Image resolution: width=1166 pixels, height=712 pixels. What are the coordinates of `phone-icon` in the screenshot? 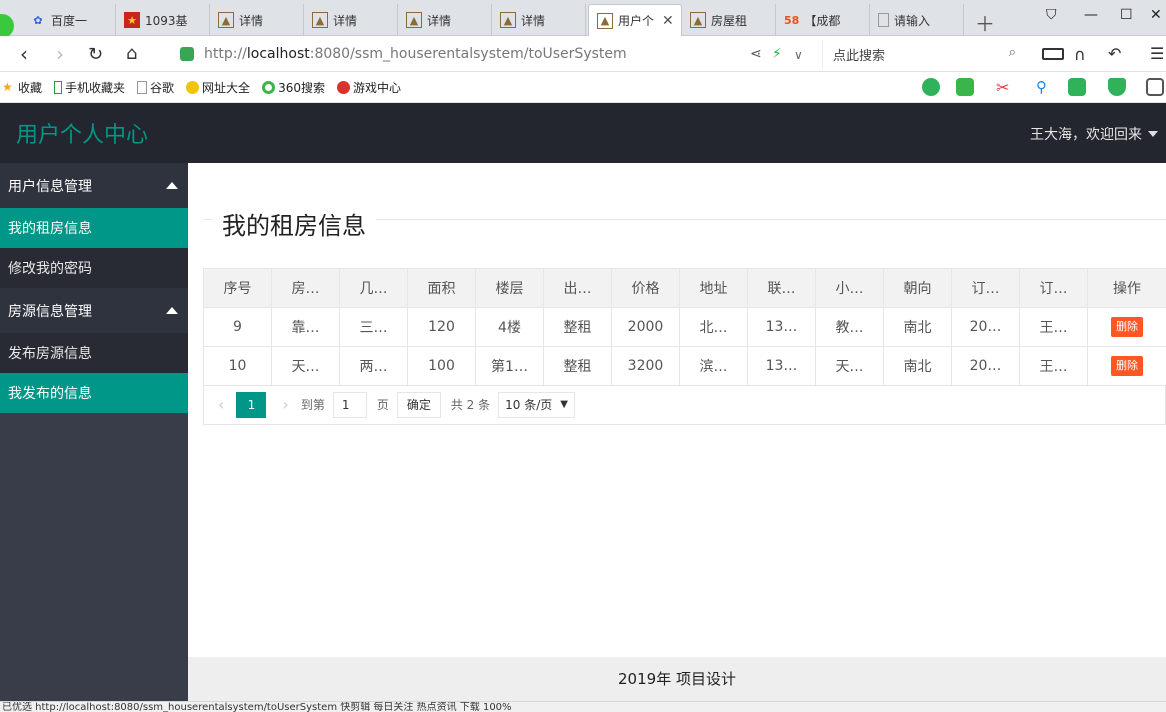 It's located at (58, 87).